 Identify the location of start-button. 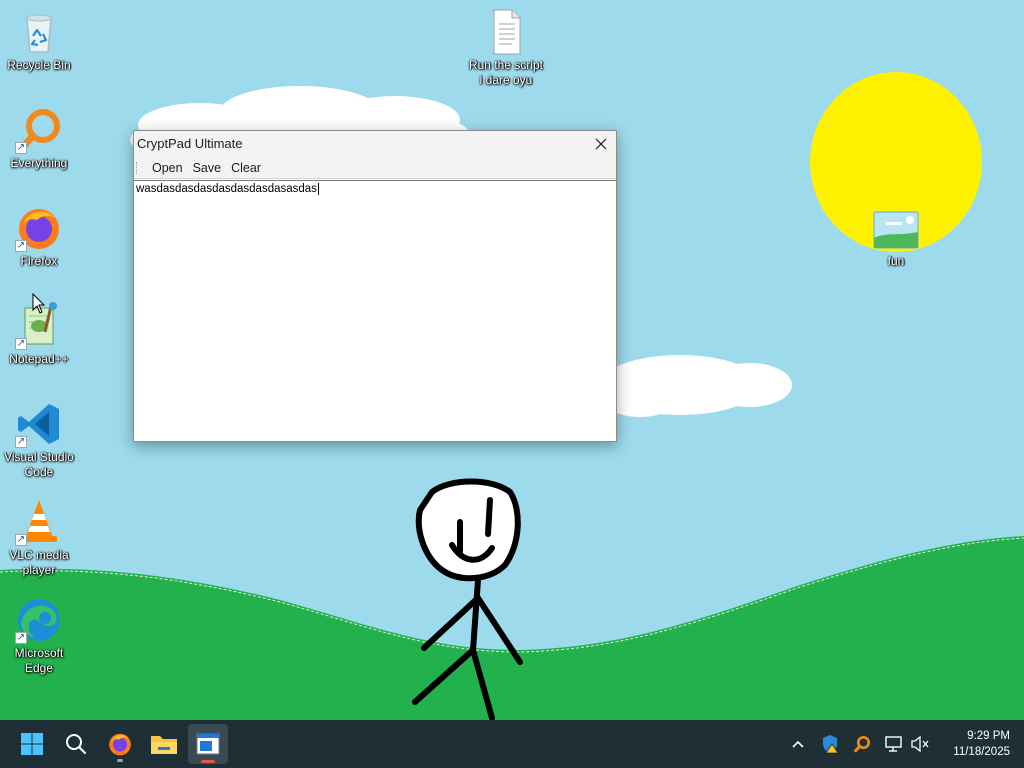
(32, 744).